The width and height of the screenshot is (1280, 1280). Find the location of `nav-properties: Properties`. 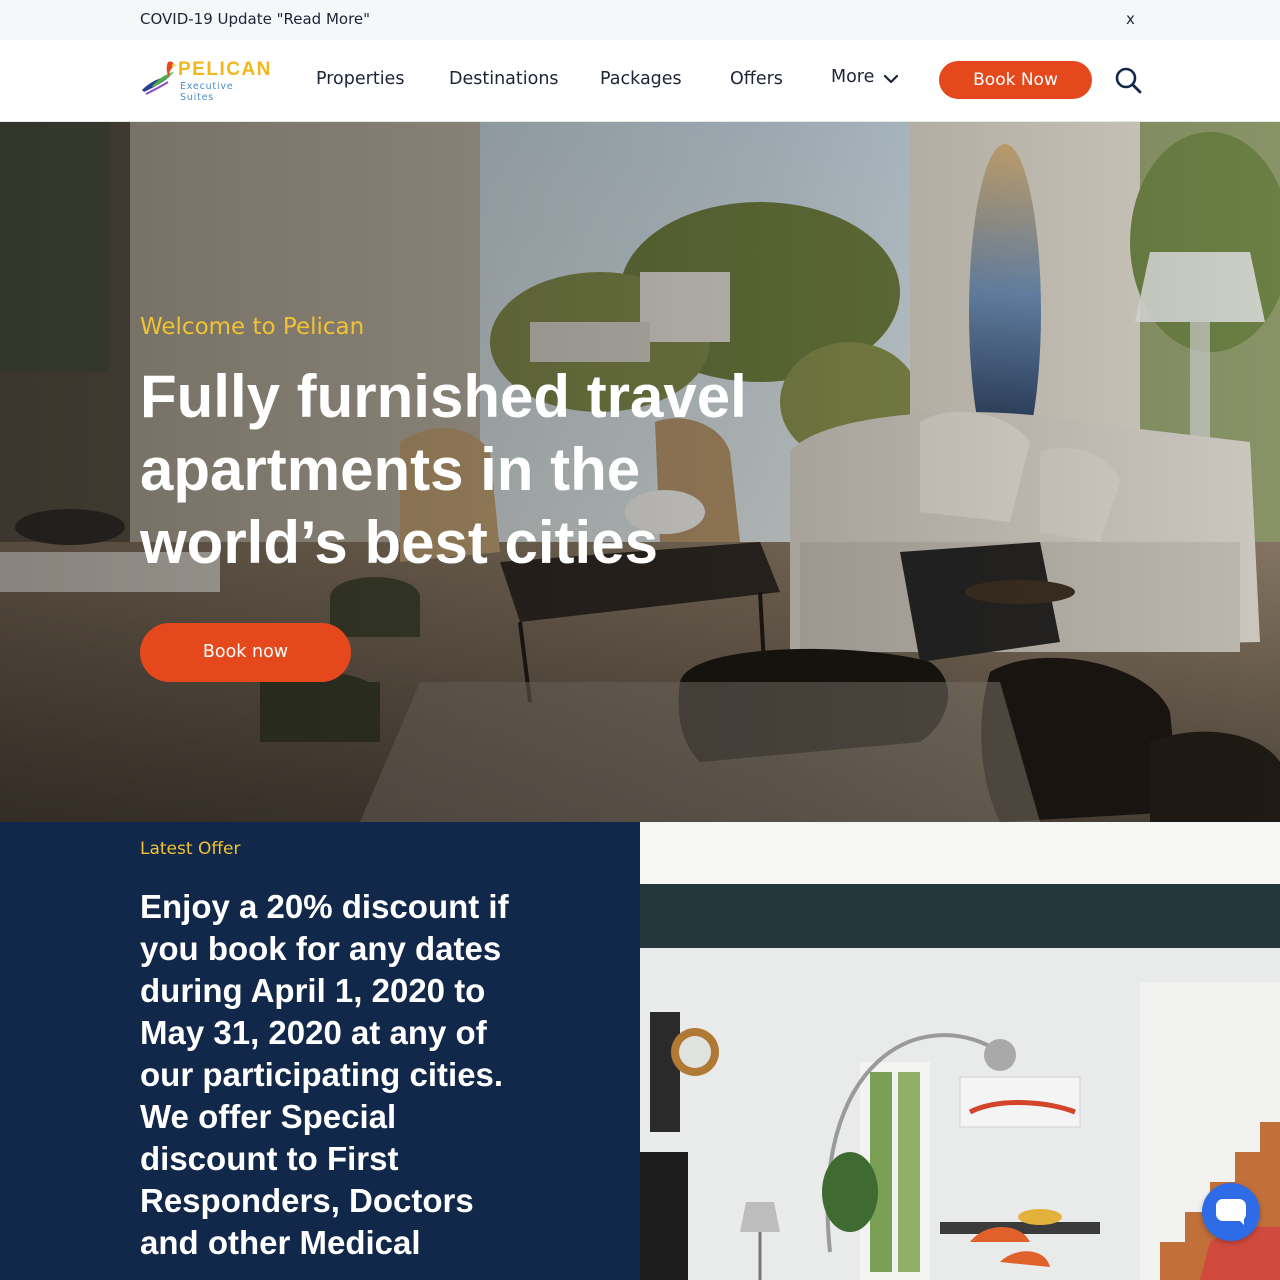

nav-properties: Properties is located at coordinates (360, 79).